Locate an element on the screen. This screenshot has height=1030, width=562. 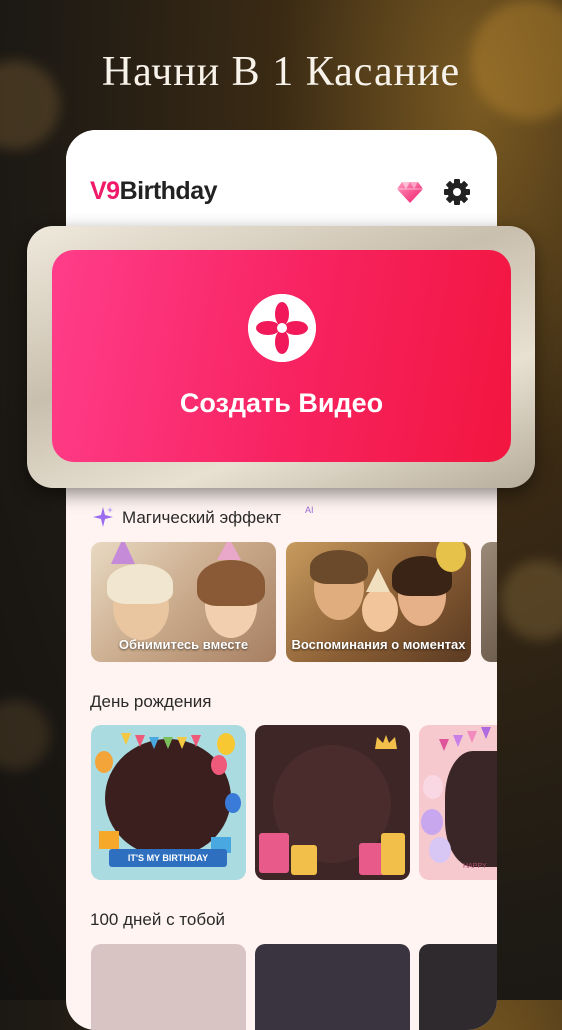
magic-card-label: Обнимитесь вместе is located at coordinates (183, 644).